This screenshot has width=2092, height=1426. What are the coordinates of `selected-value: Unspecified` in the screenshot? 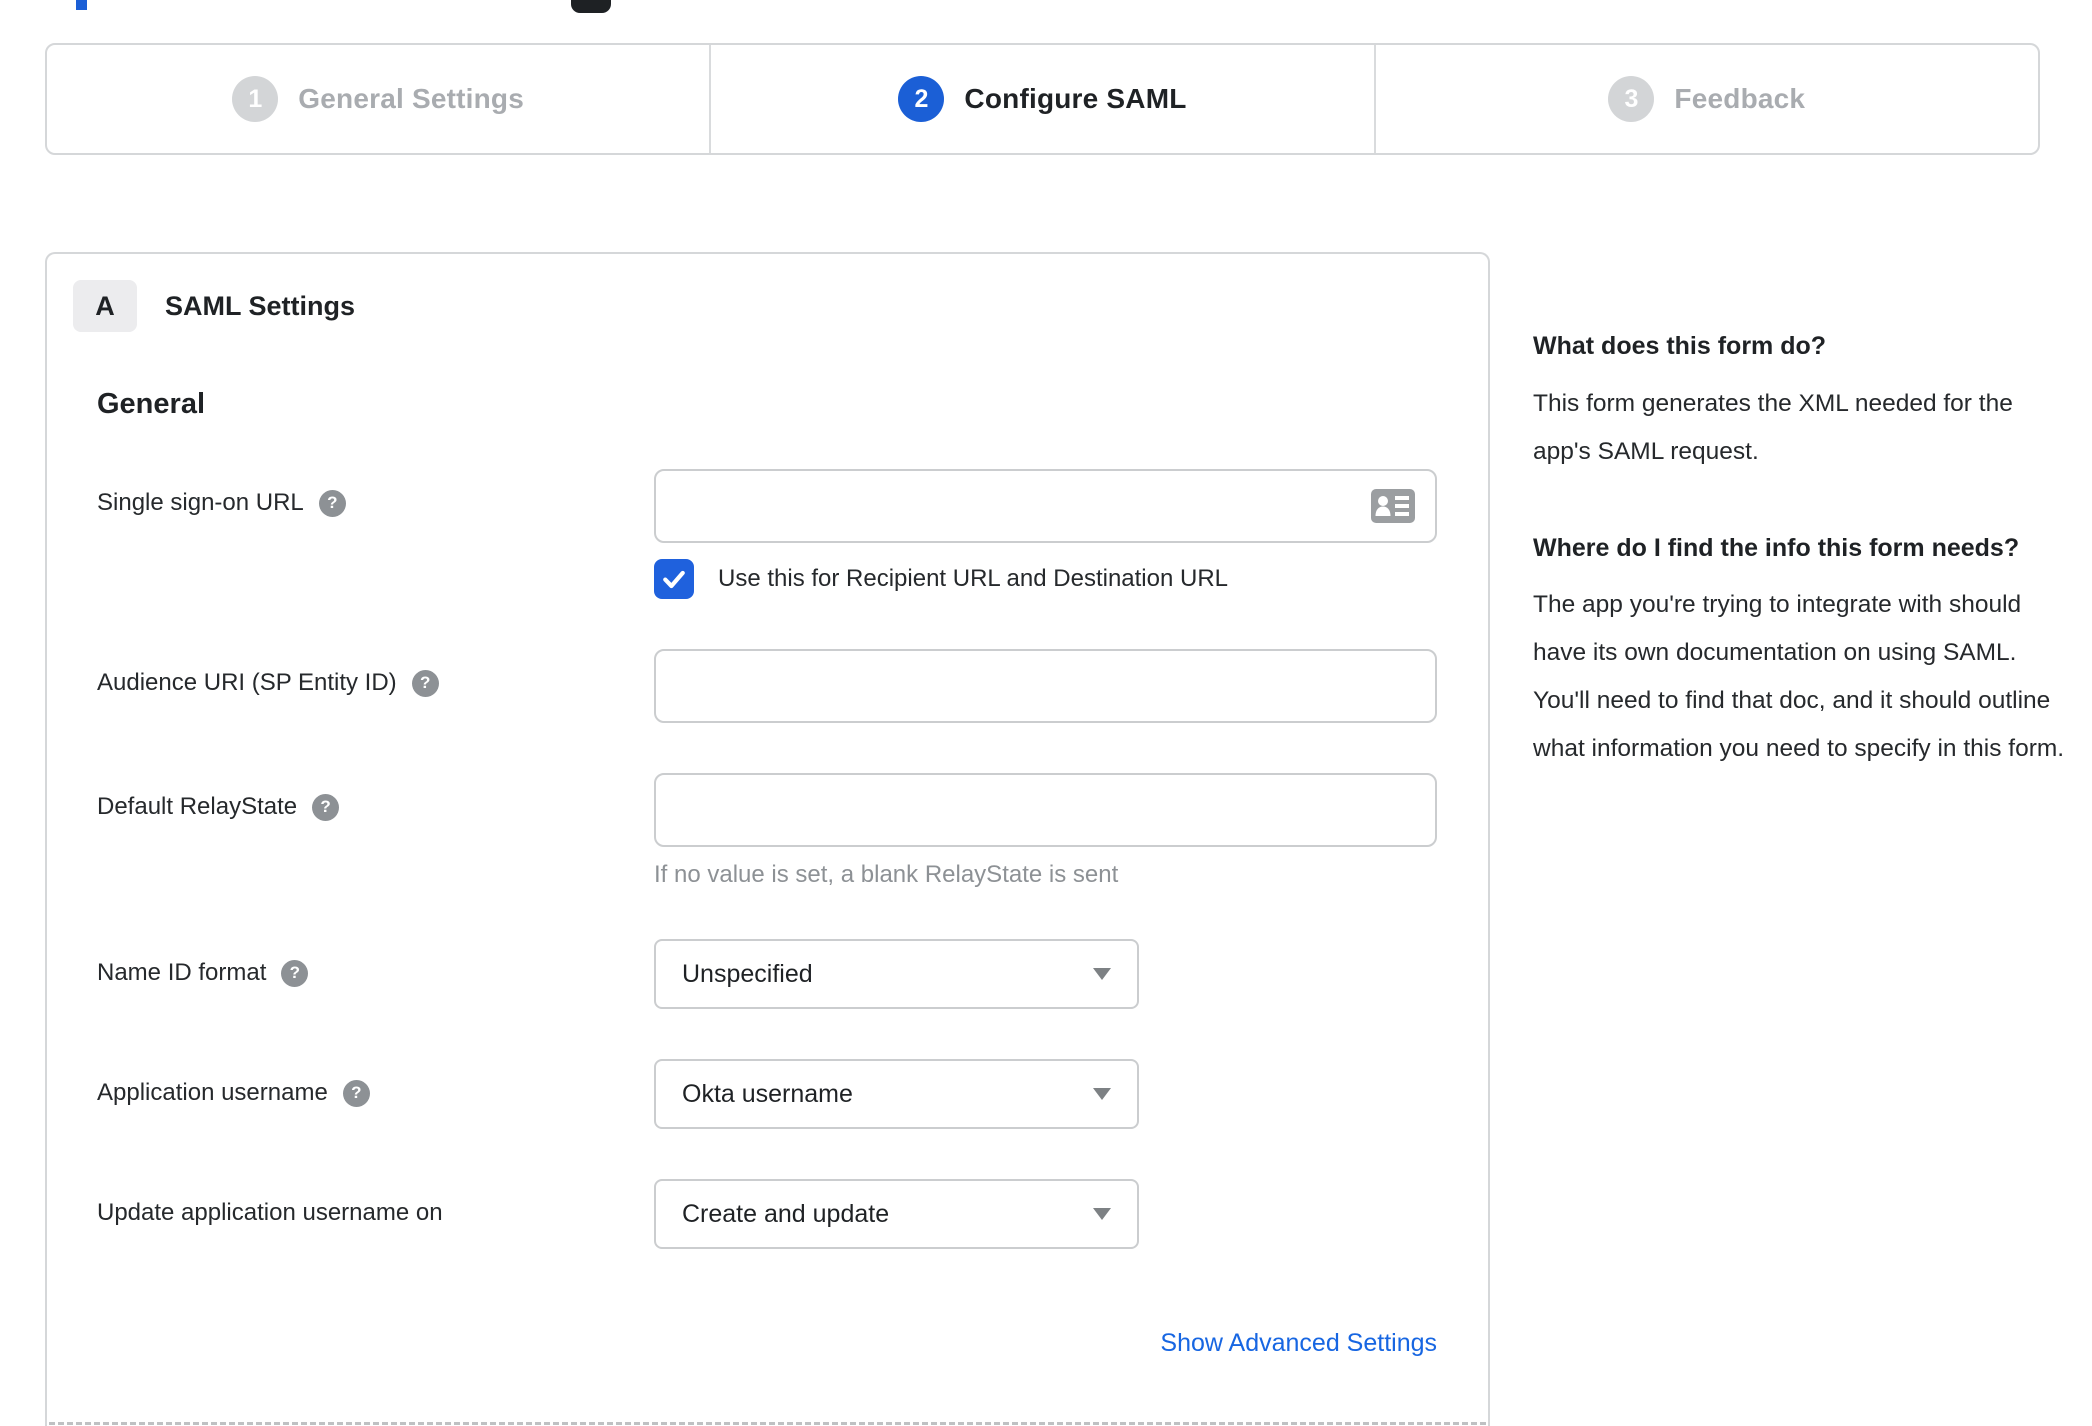 It's located at (747, 973).